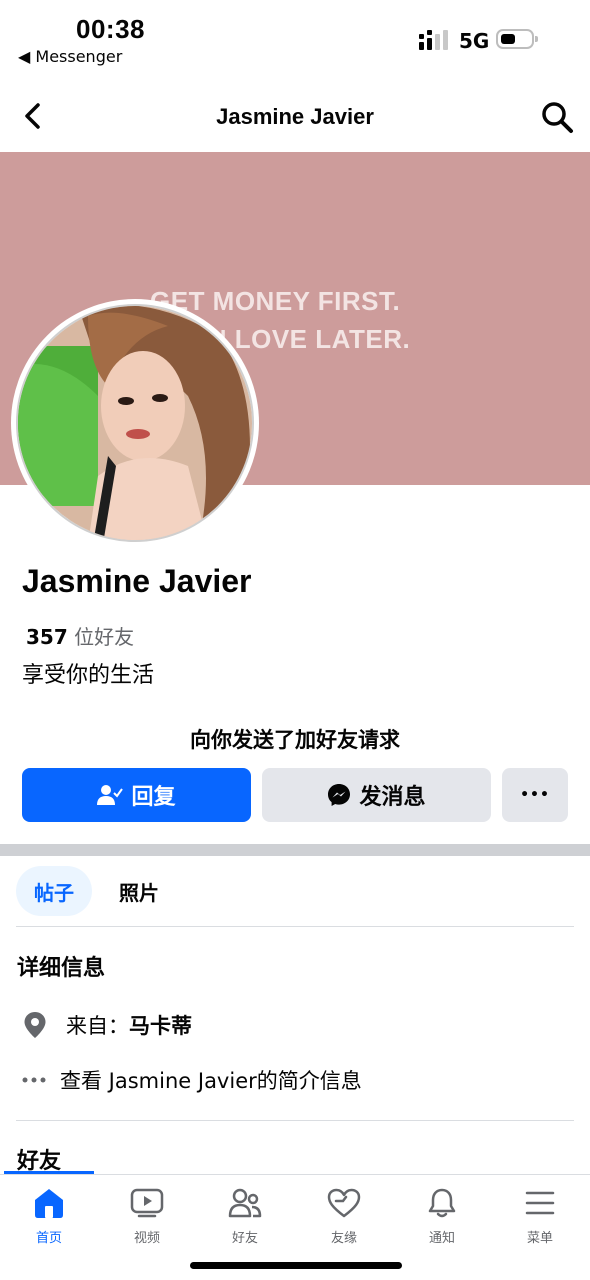 This screenshot has height=1280, width=590. Describe the element at coordinates (137, 581) in the screenshot. I see `profile-name: Jasmine Javier` at that location.